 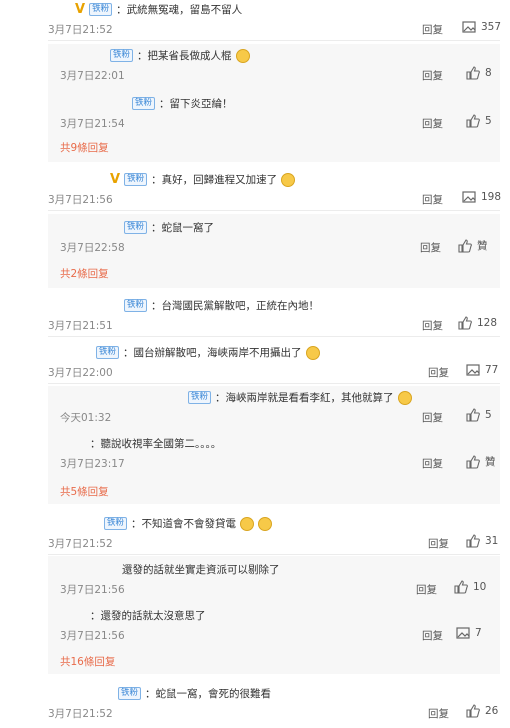 I want to click on comment-text: ：海峽兩岸就是看看李紅，其他就算了, so click(x=304, y=398).